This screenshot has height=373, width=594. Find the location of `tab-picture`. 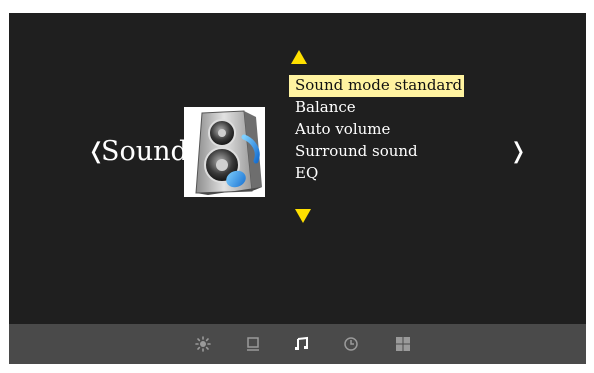

tab-picture is located at coordinates (203, 344).